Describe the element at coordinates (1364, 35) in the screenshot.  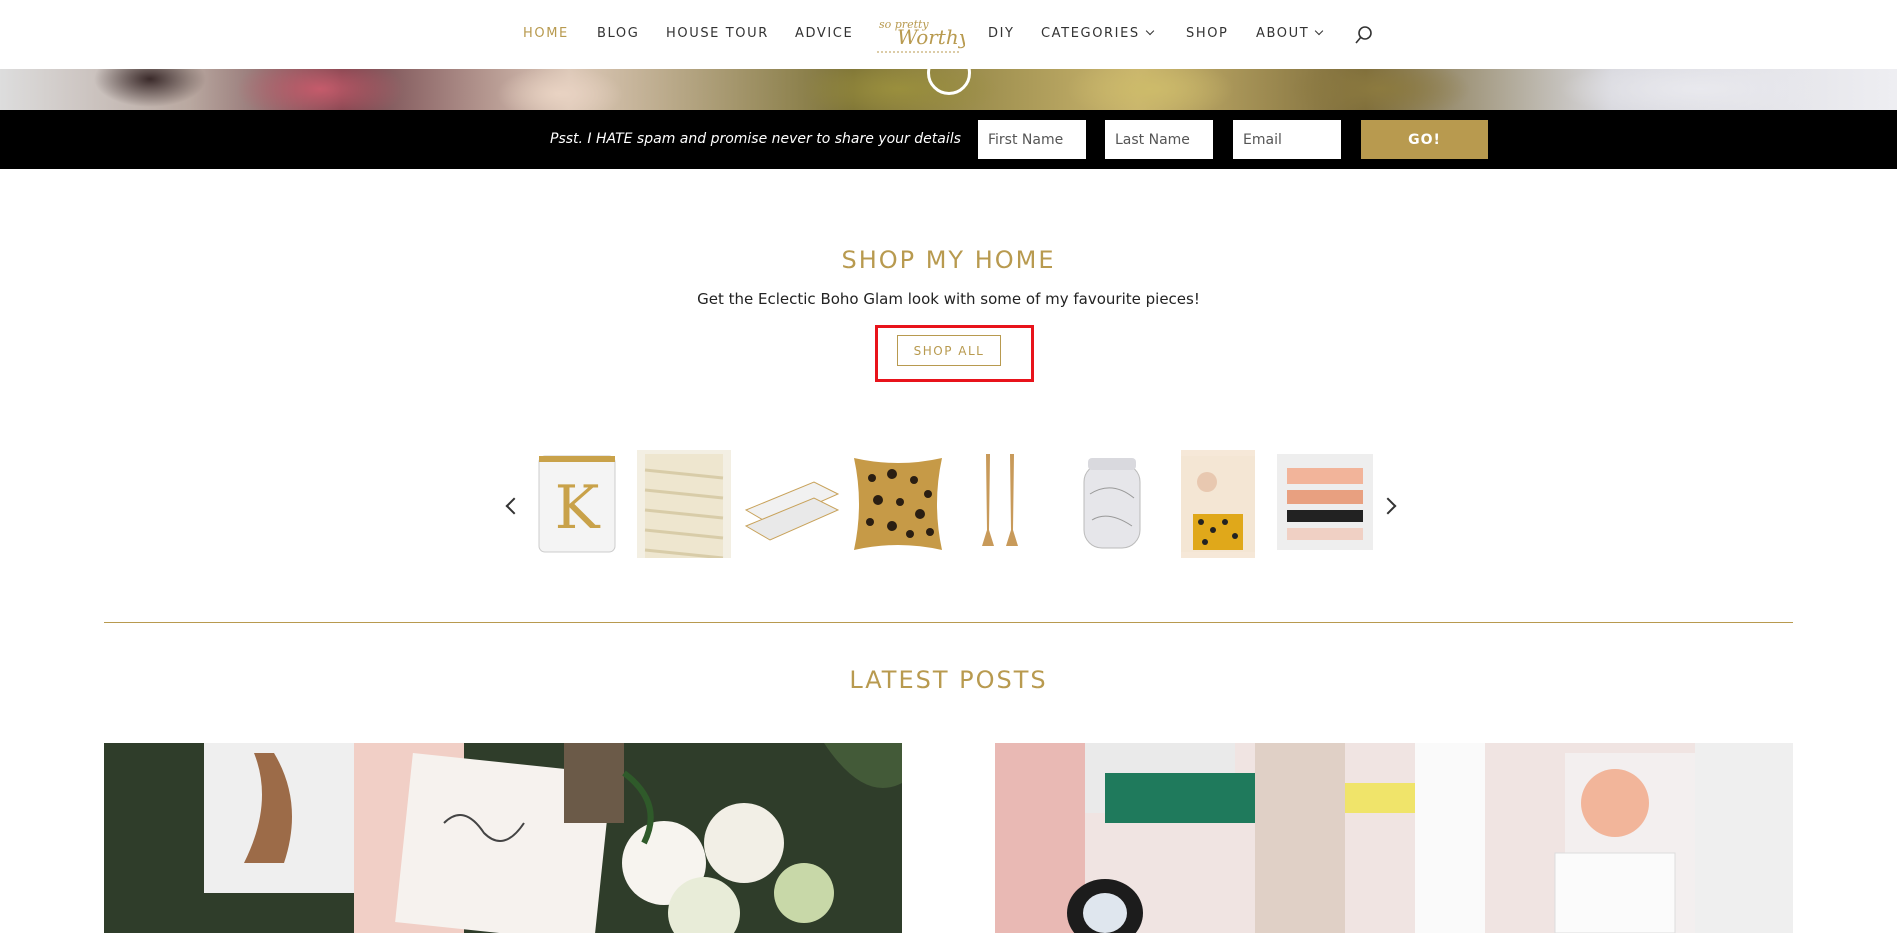
I see `search-icon` at that location.